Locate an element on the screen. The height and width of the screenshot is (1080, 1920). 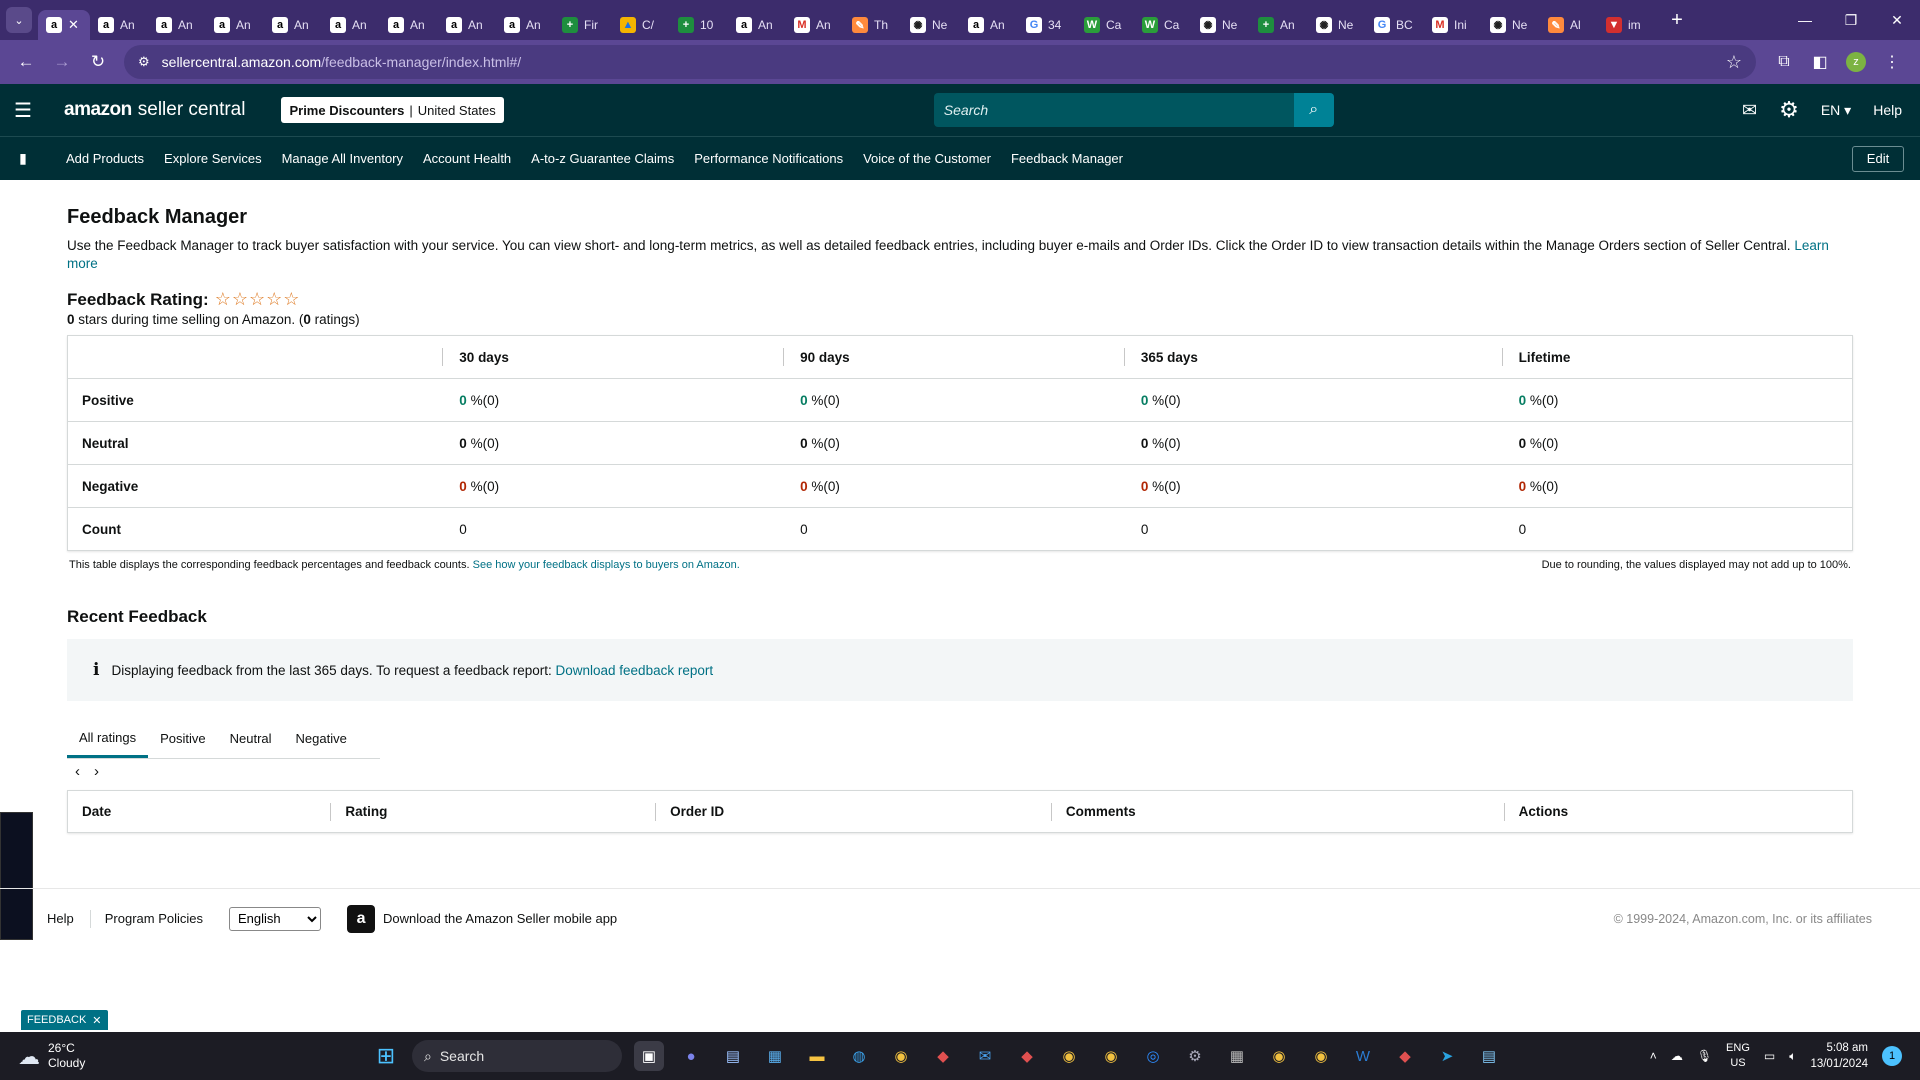
store-icon: ▦ is located at coordinates (775, 1056).